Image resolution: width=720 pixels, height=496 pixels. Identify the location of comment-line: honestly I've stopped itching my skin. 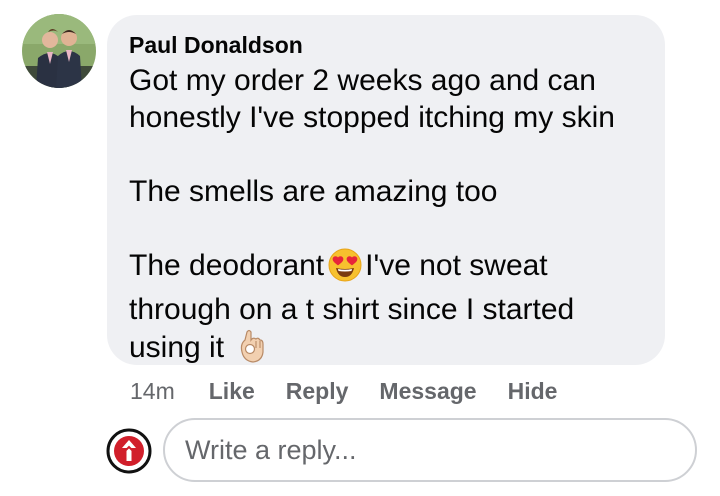
(372, 117).